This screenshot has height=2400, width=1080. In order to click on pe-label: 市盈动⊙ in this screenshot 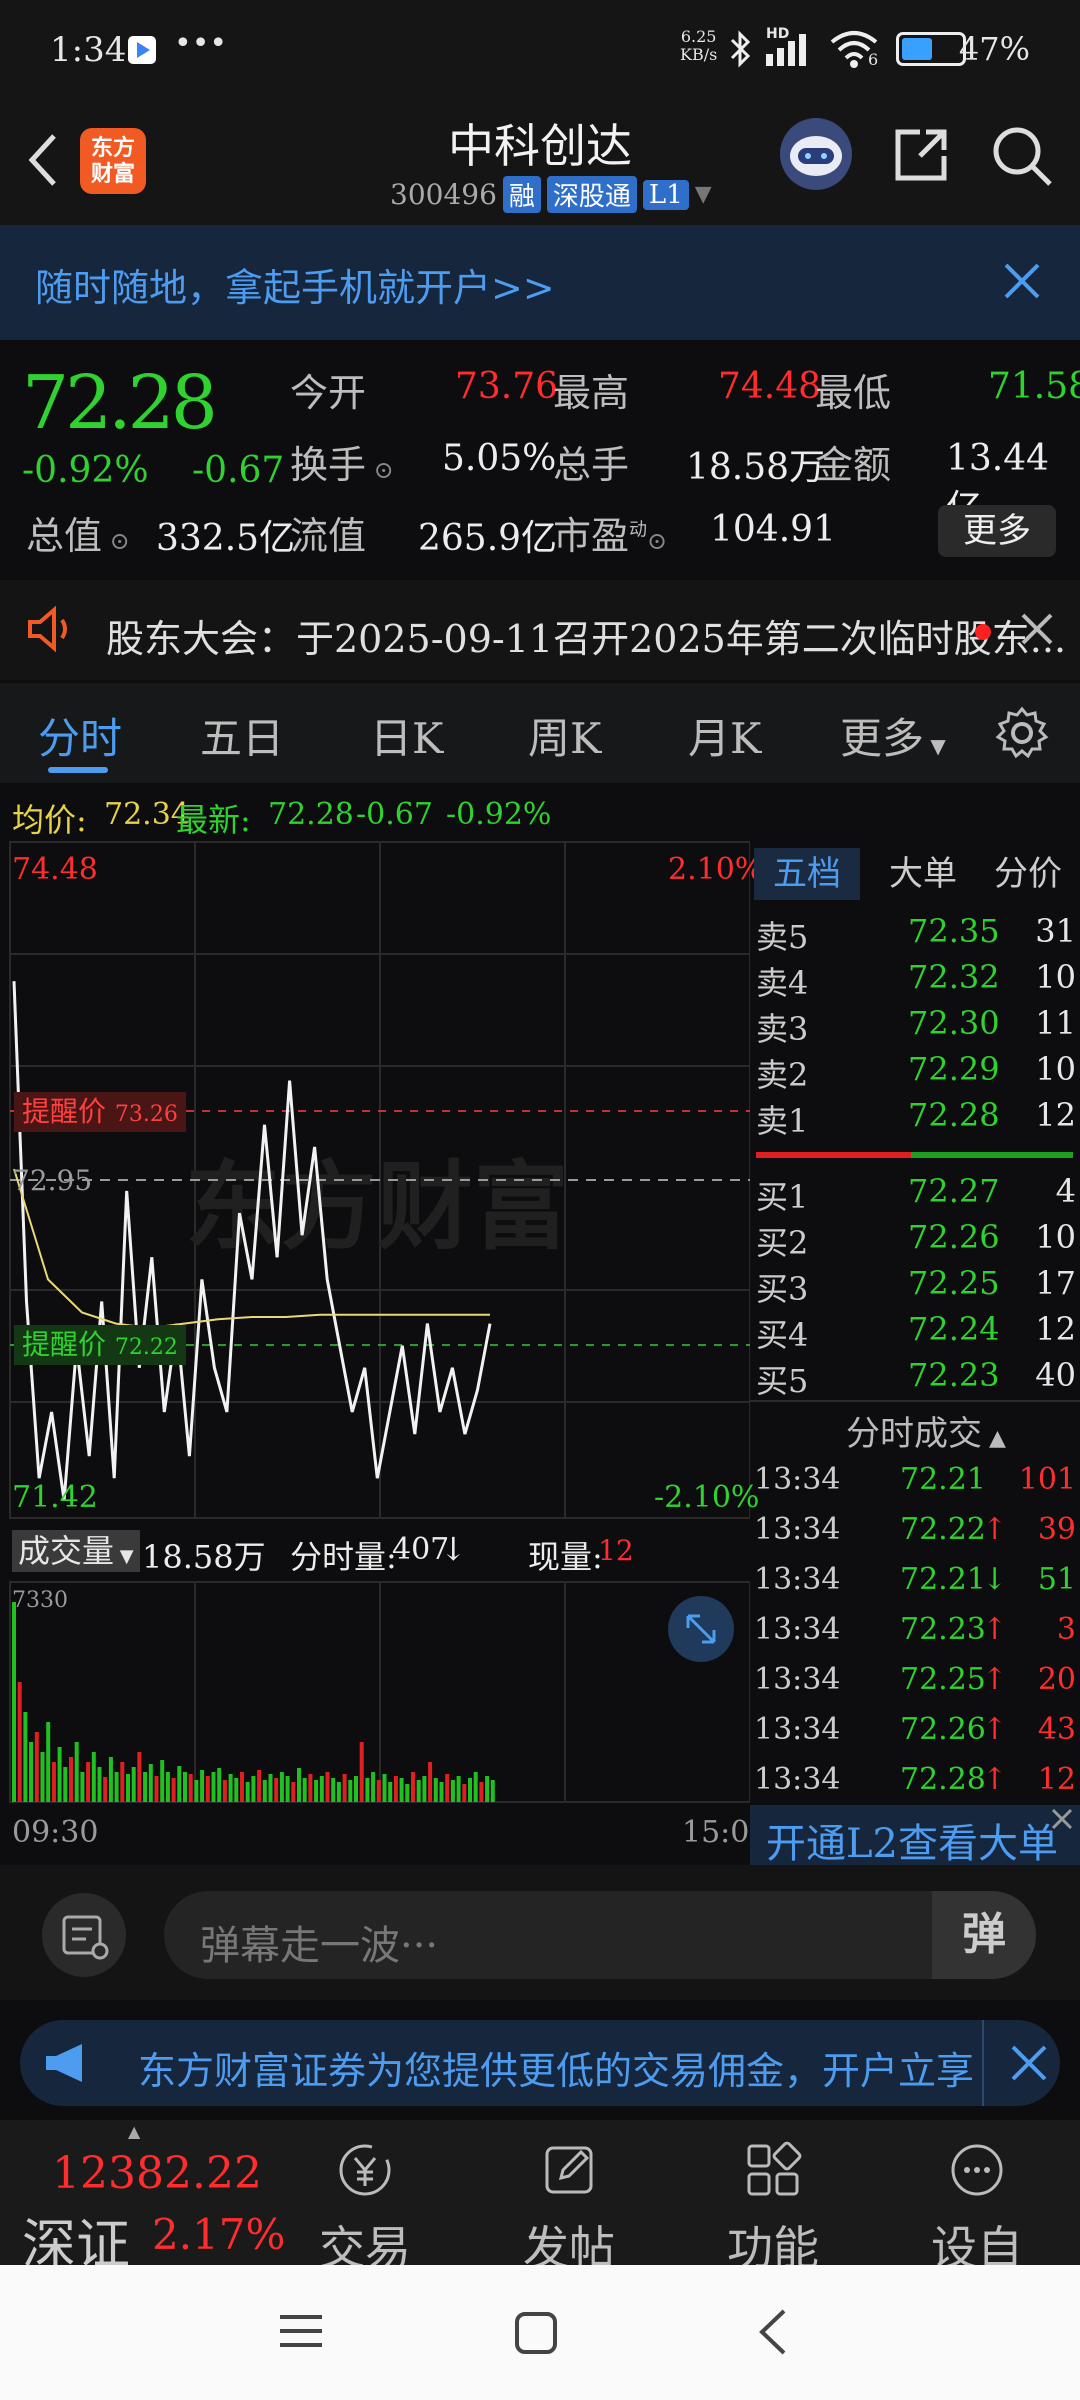, I will do `click(610, 532)`.